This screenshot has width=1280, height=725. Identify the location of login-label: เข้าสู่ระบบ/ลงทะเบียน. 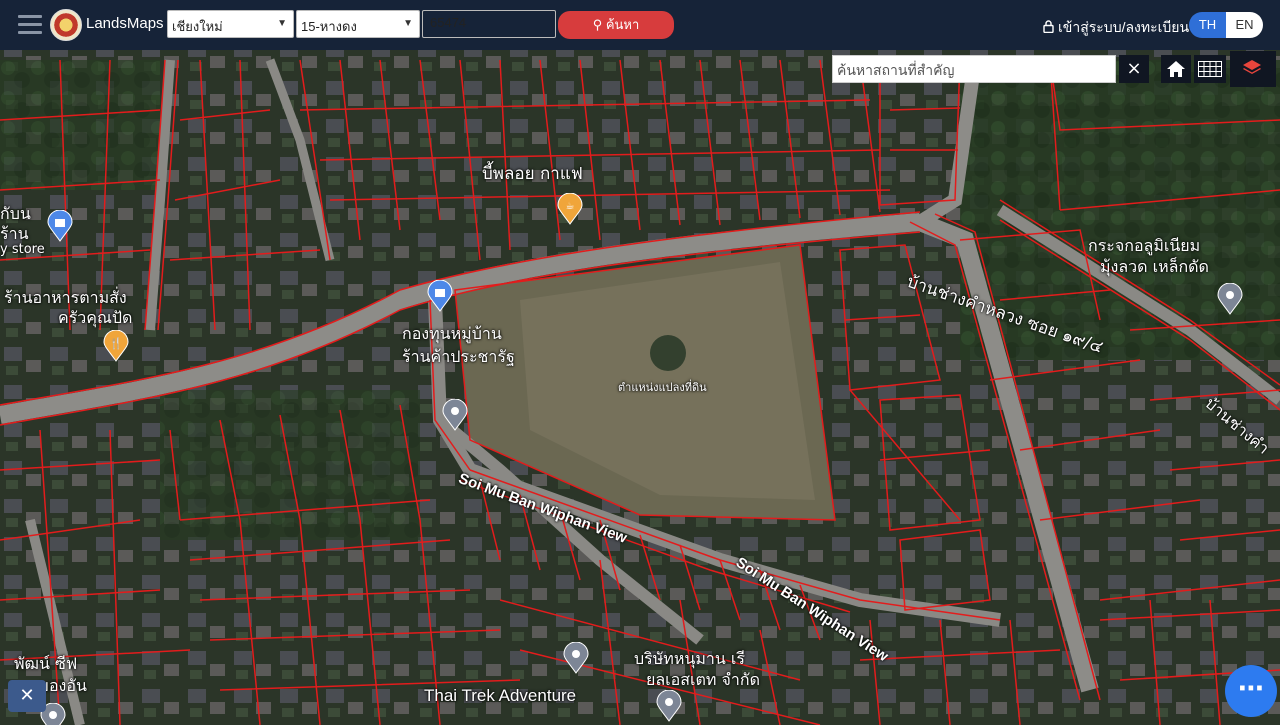
(1124, 27).